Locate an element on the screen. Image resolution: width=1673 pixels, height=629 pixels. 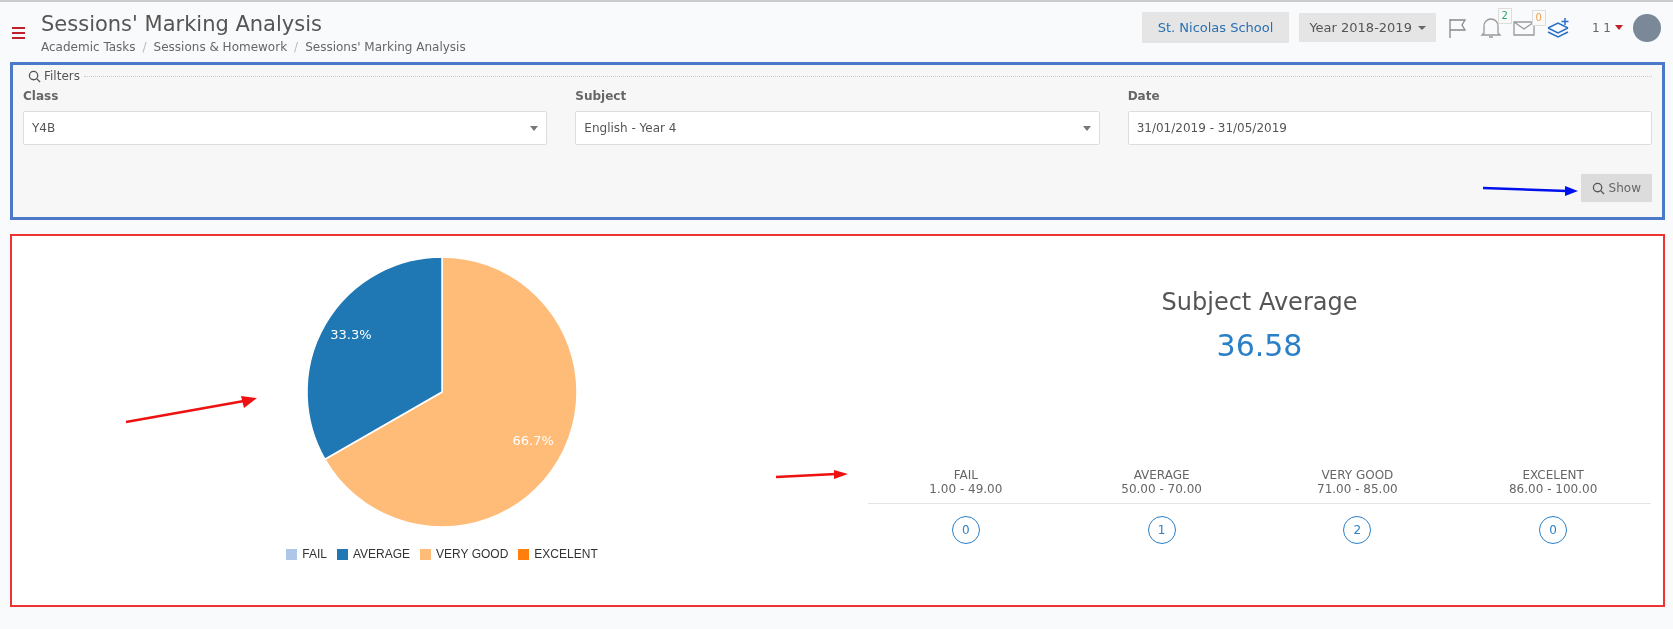
notification-badge: 2 is located at coordinates (1504, 15).